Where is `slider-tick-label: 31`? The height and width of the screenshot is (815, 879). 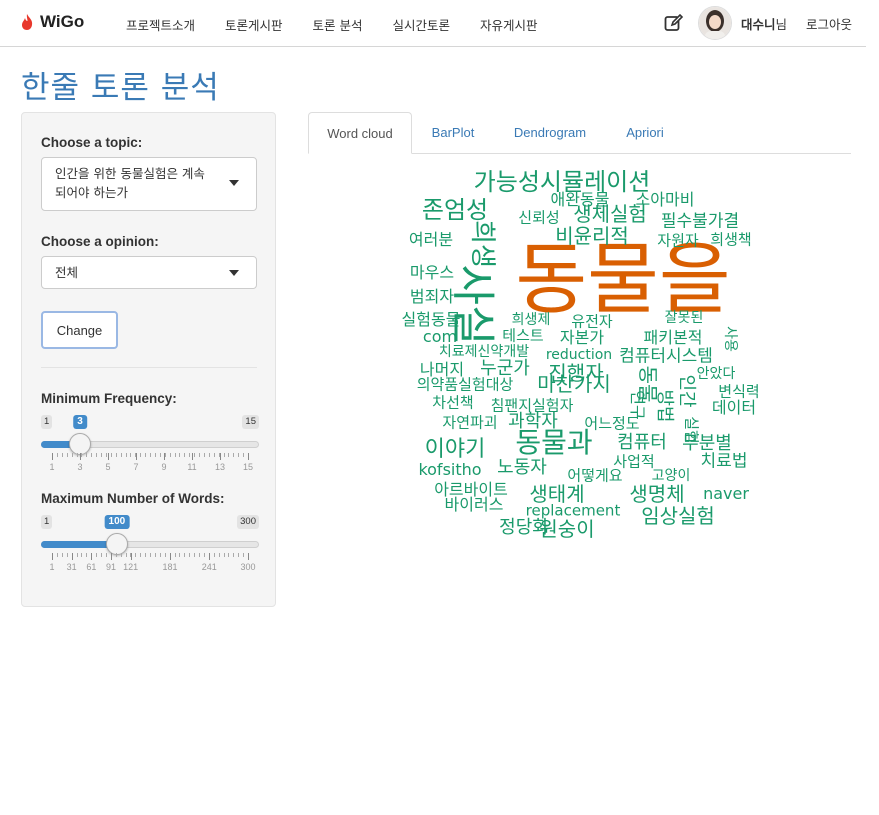 slider-tick-label: 31 is located at coordinates (71, 567).